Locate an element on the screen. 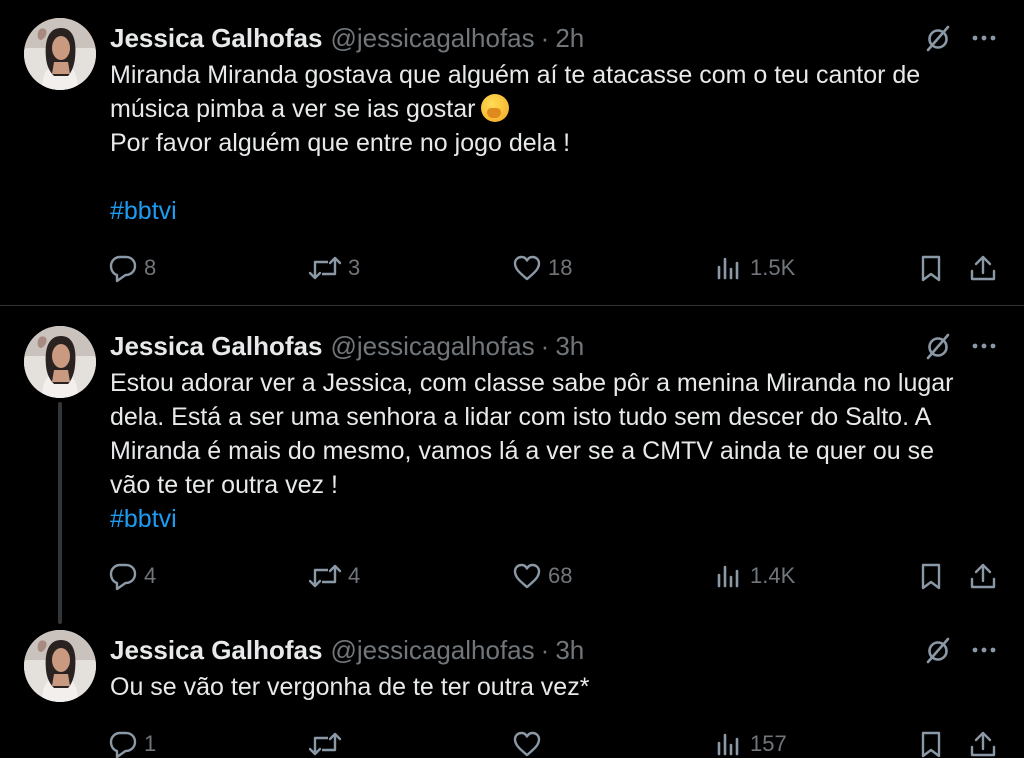 The width and height of the screenshot is (1024, 758). views-count: 157 is located at coordinates (768, 743).